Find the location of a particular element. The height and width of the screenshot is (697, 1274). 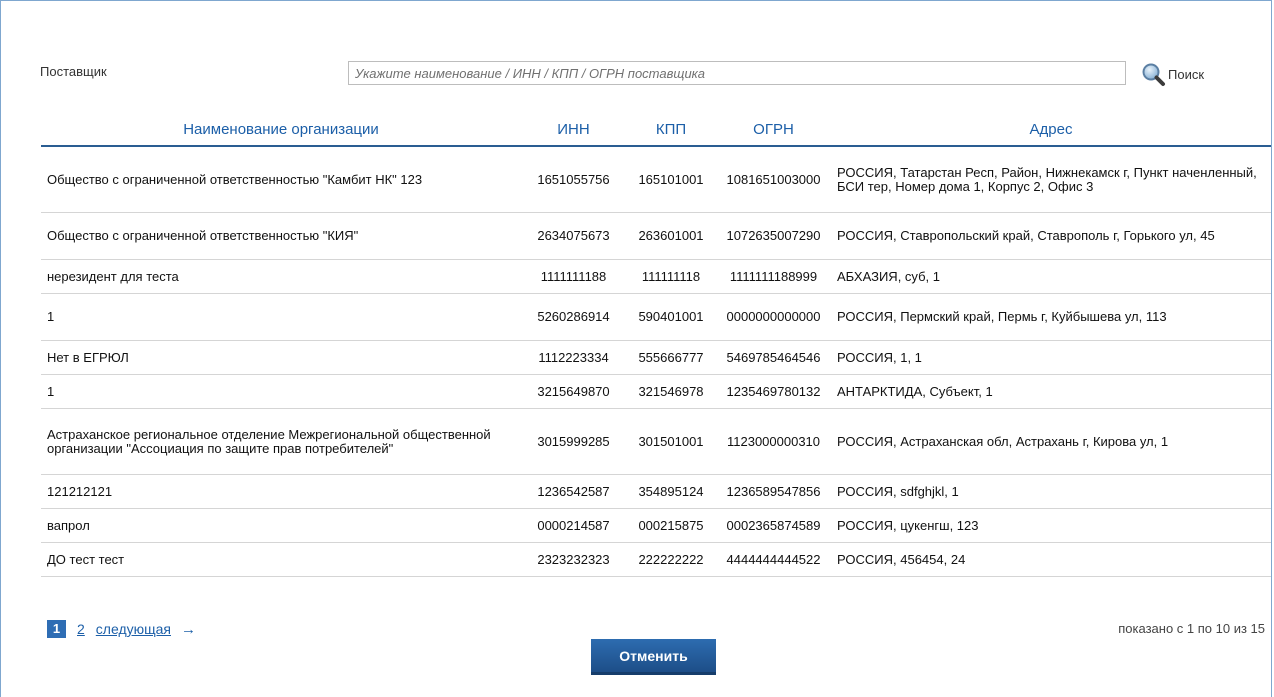

cell-address: РОССИЯ, 1, 1 is located at coordinates (1051, 357).